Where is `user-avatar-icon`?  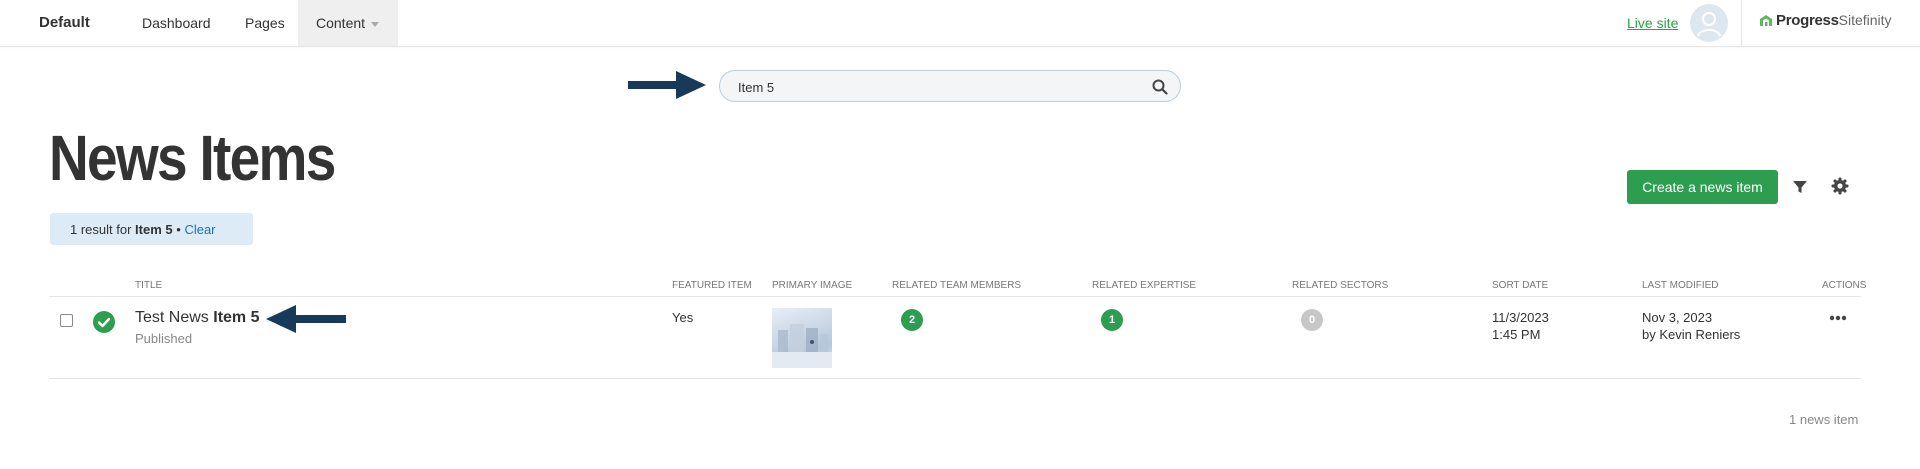
user-avatar-icon is located at coordinates (1709, 23).